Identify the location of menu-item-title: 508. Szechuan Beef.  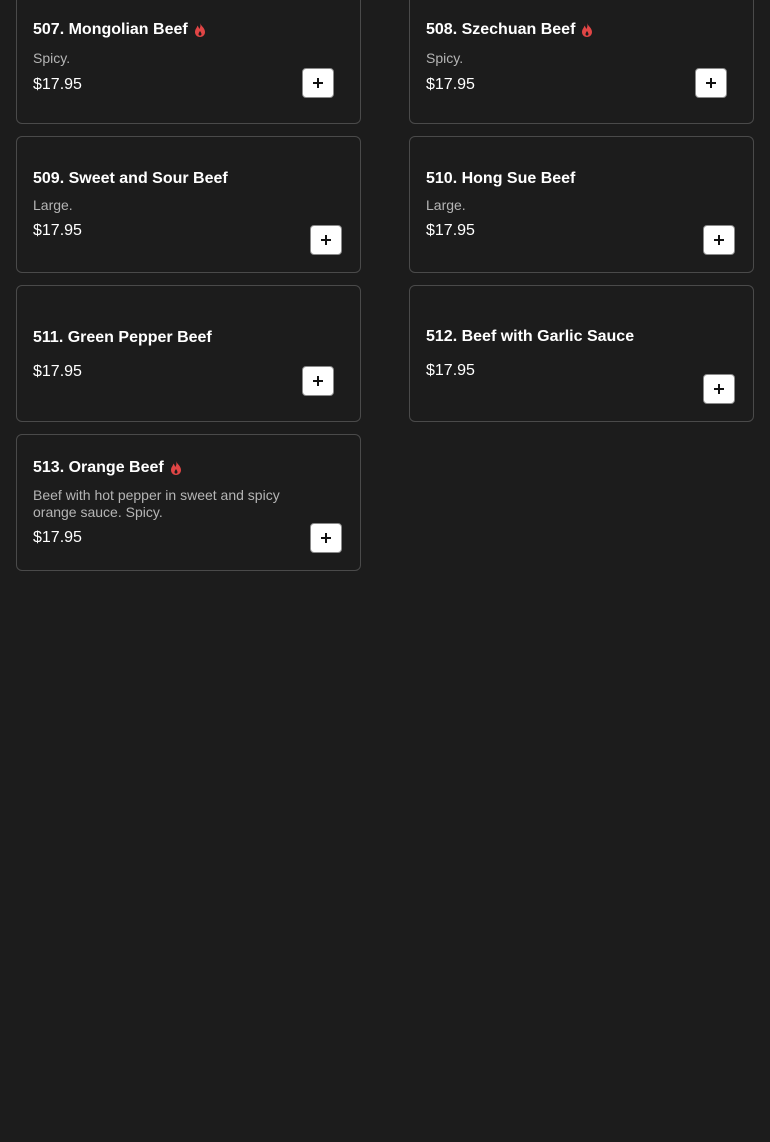
(509, 30).